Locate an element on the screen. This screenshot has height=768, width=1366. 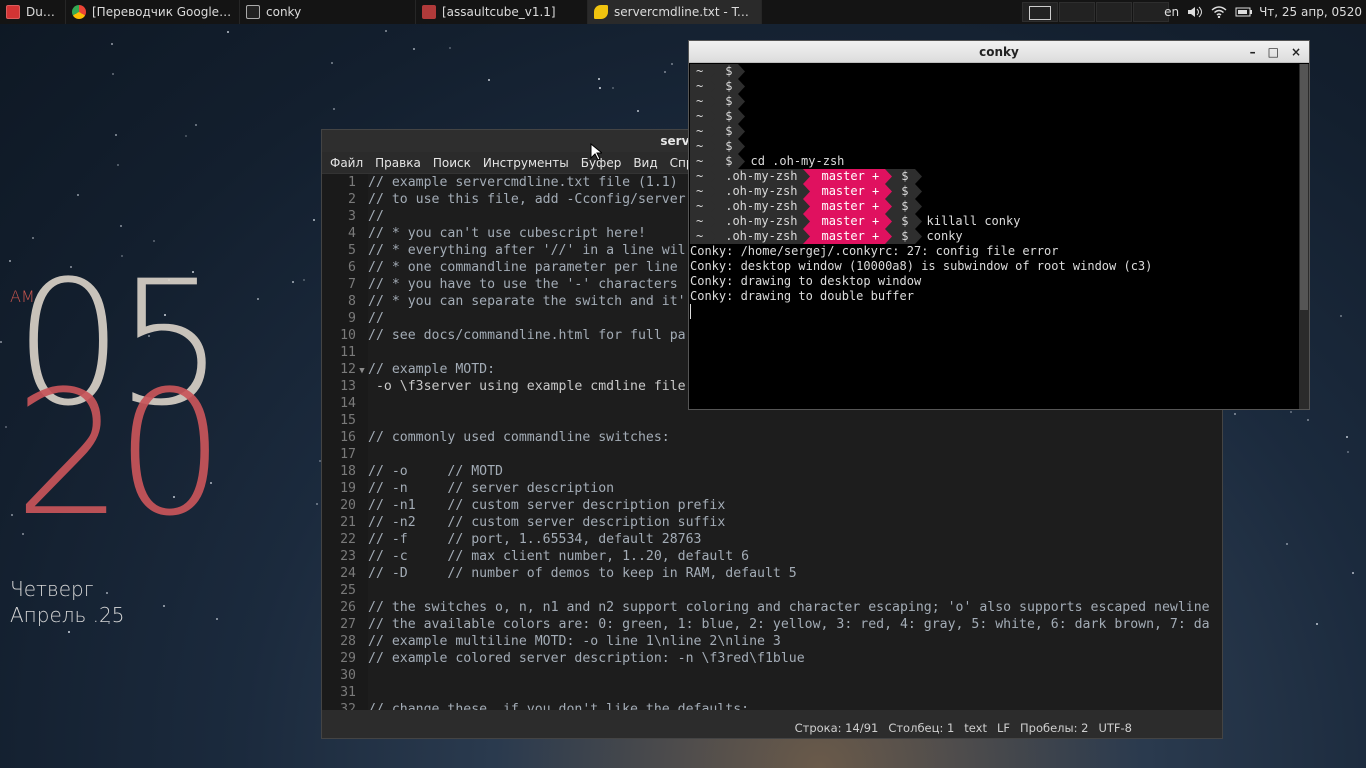
code-text: // example MOTD: is located at coordinates (432, 369).